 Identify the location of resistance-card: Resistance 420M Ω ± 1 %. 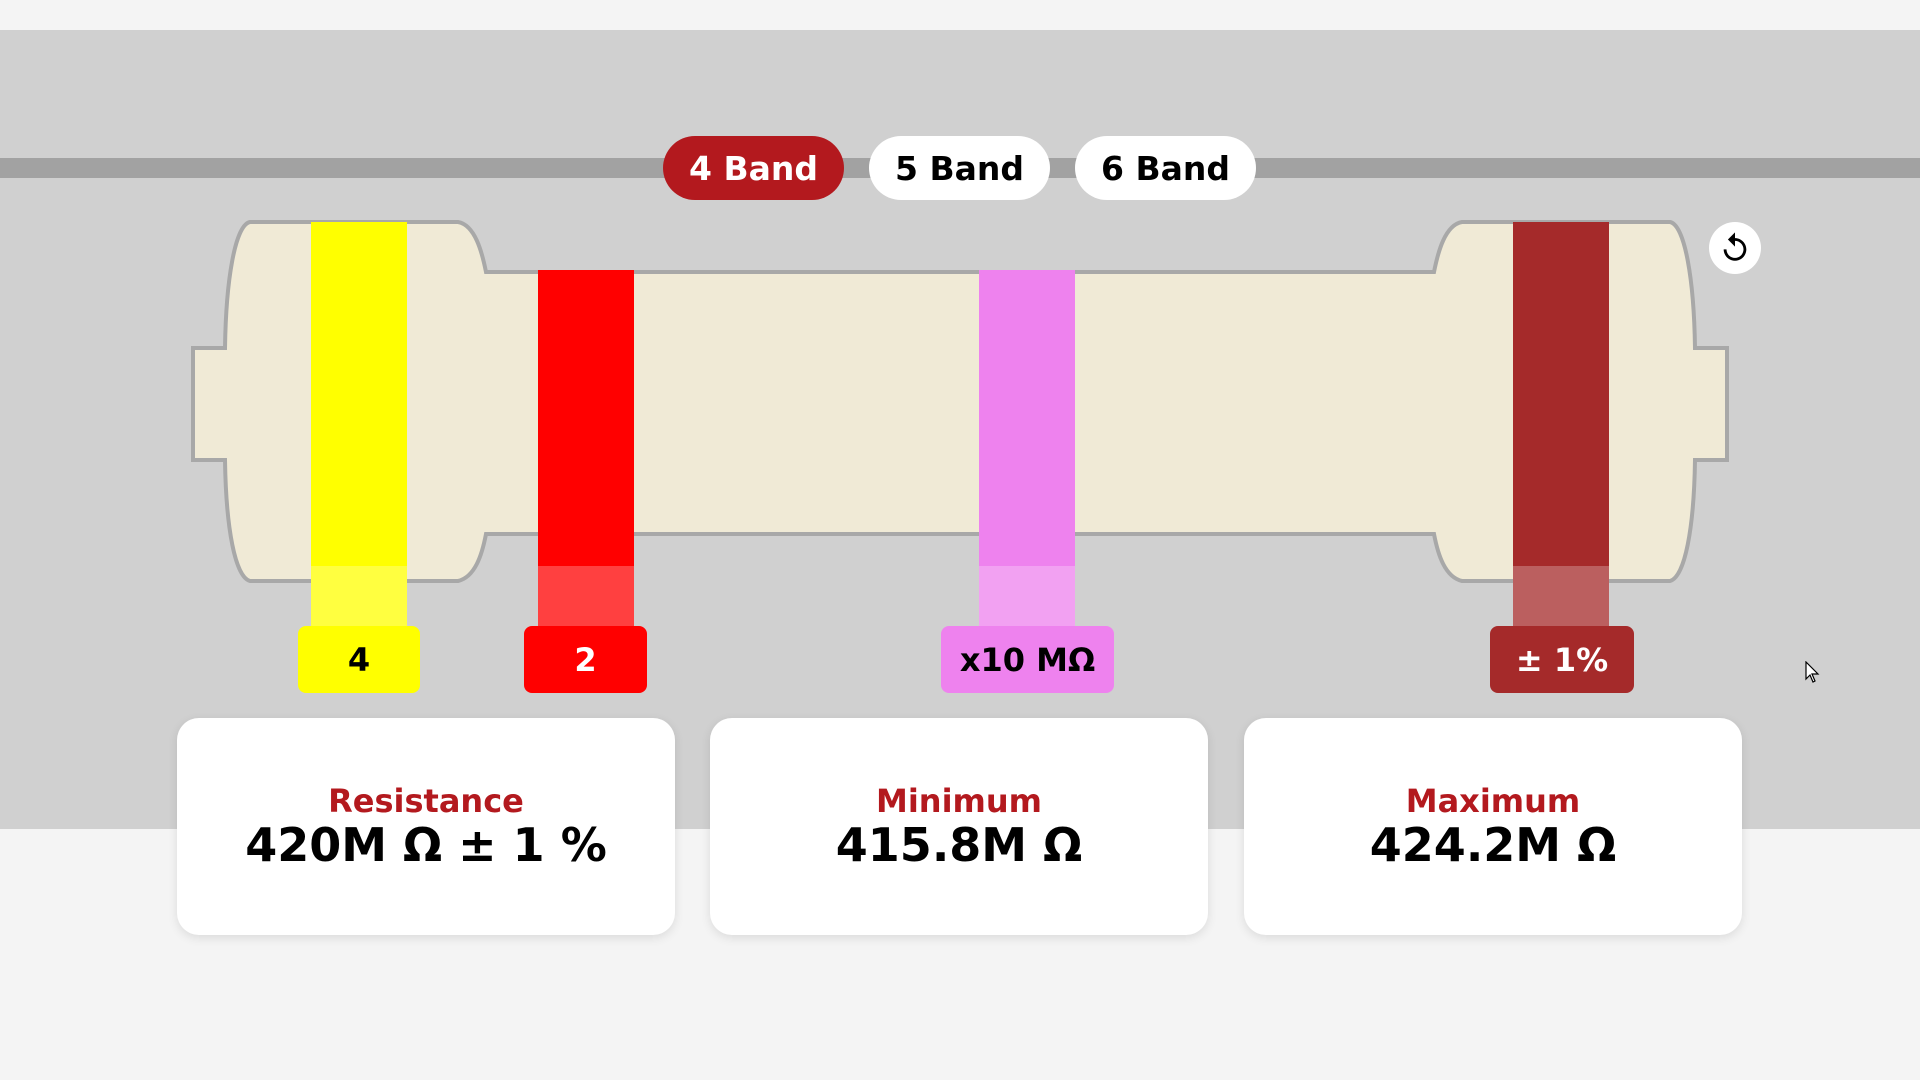
(426, 826).